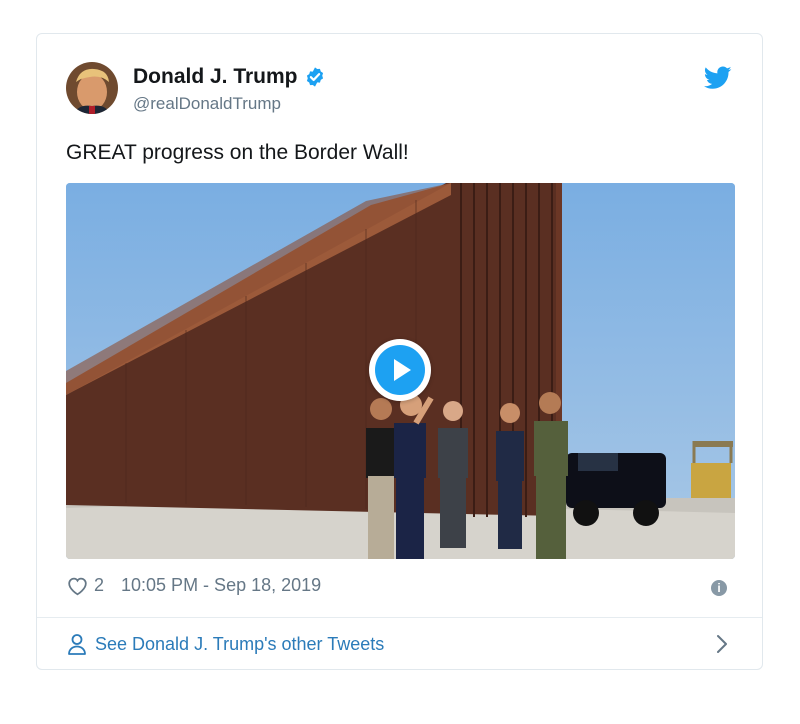 This screenshot has height=724, width=800. What do you see at coordinates (99, 585) in the screenshot?
I see `like-count: 2` at bounding box center [99, 585].